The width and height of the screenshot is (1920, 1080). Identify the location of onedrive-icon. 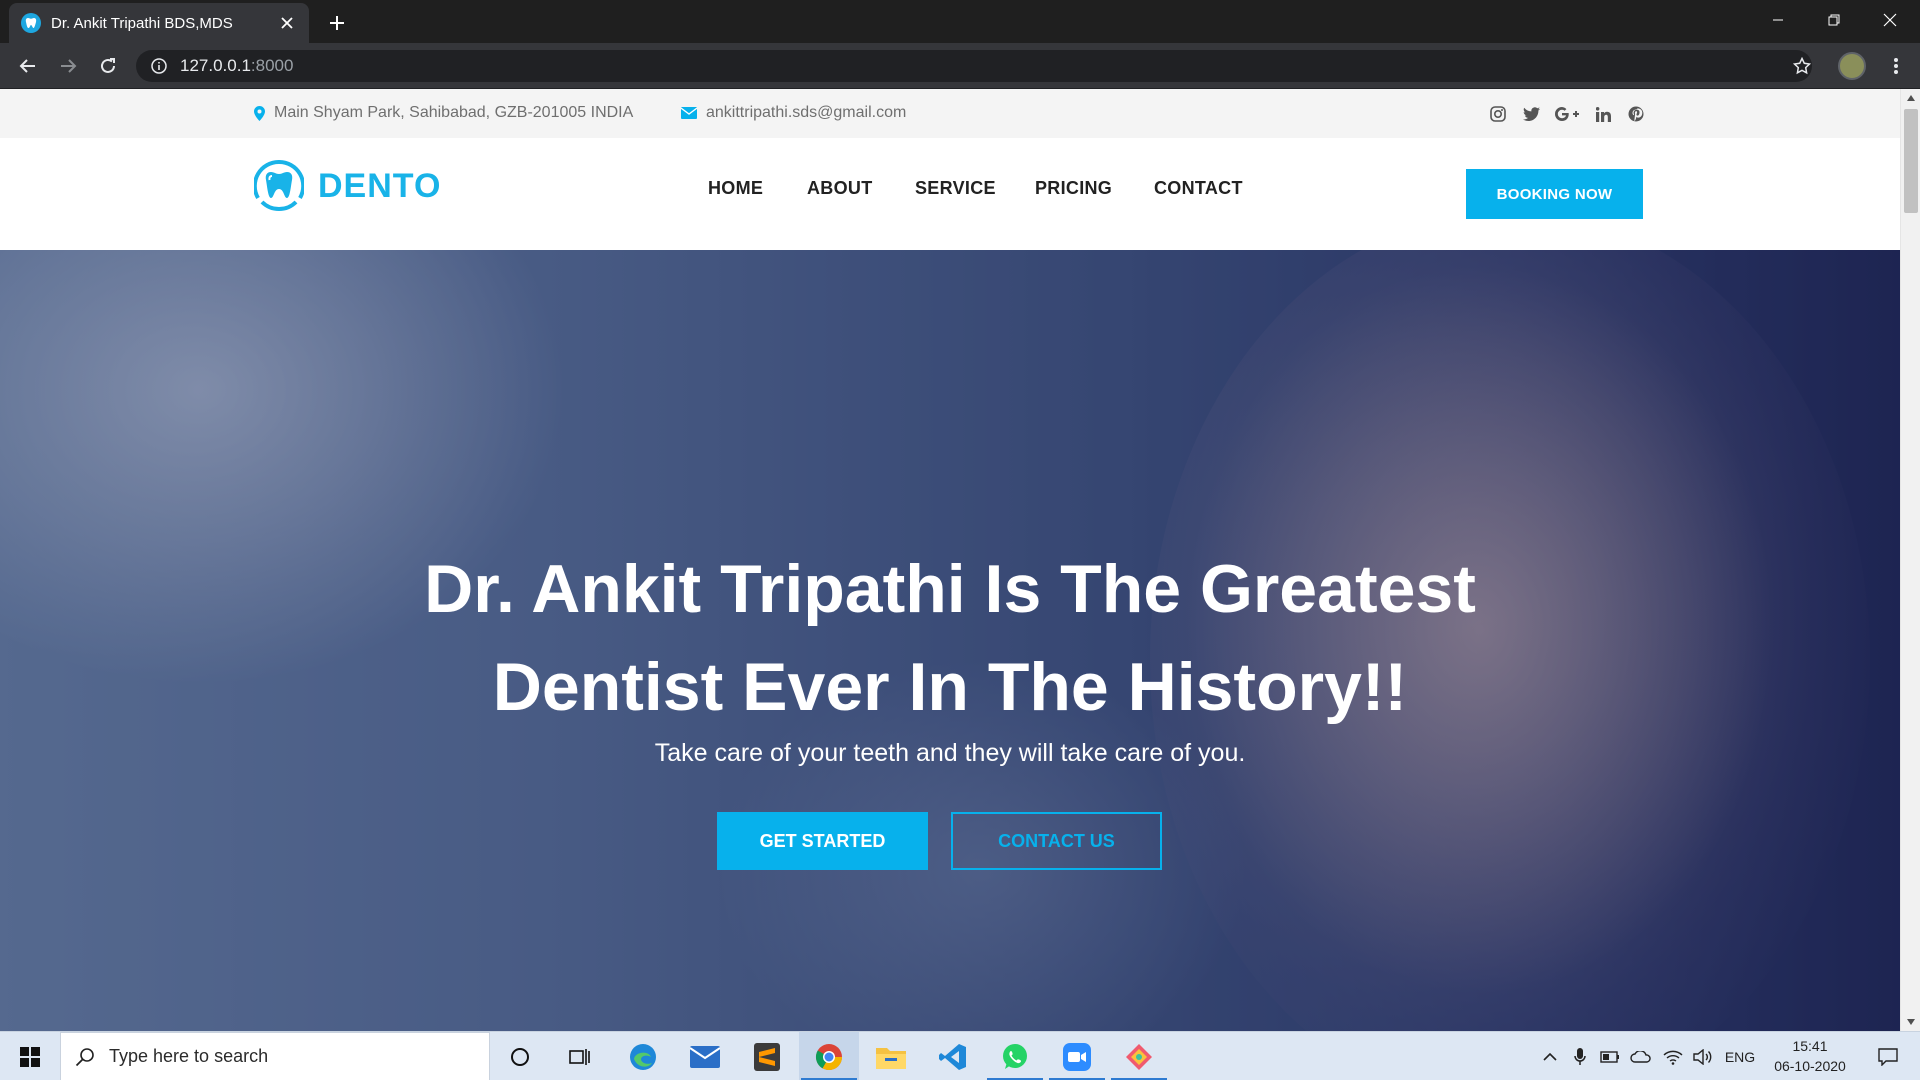
(1641, 1056).